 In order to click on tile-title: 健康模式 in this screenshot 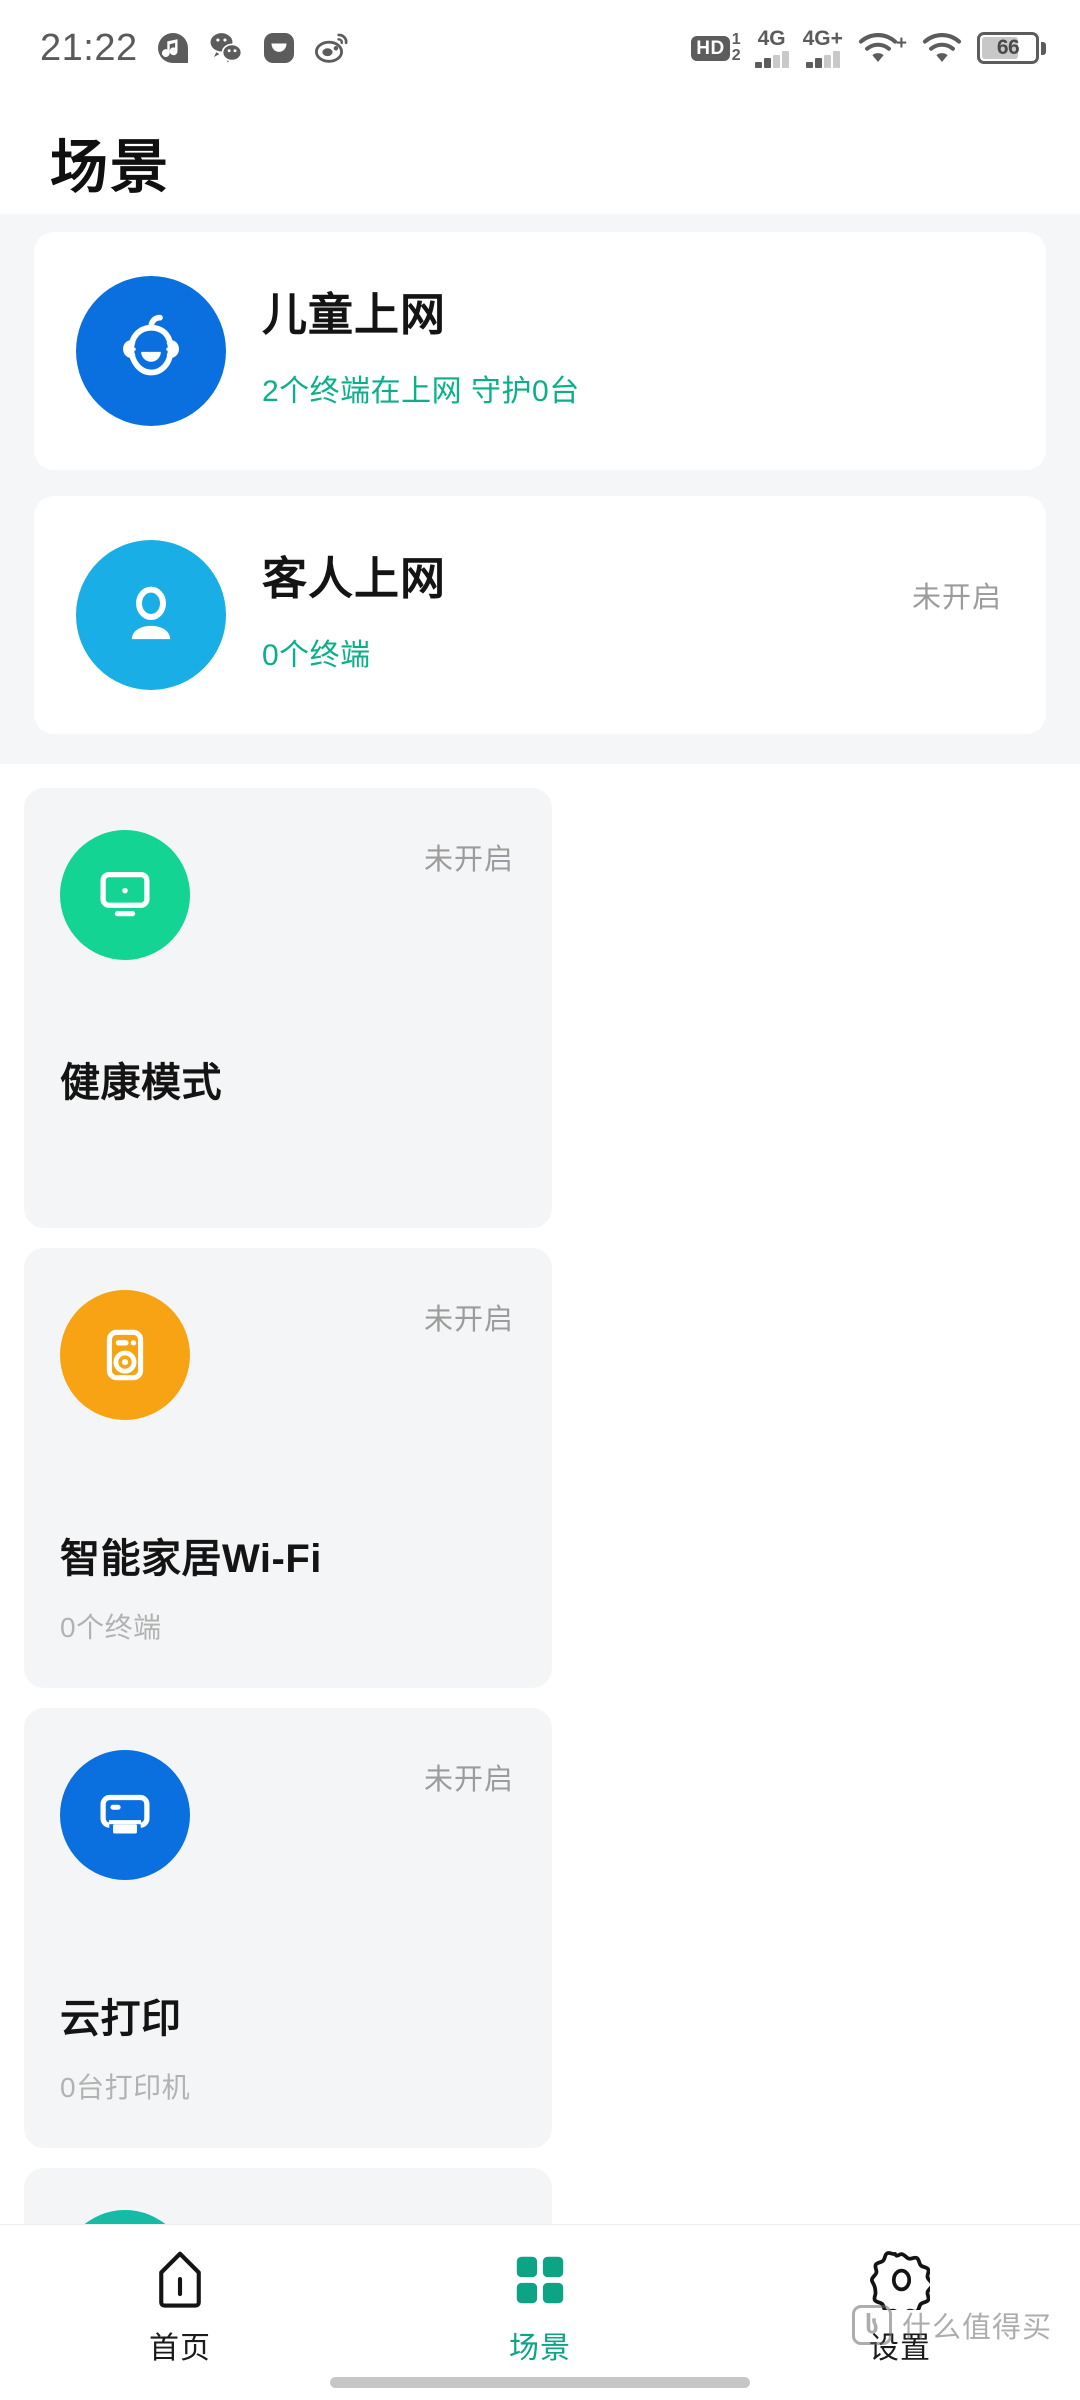, I will do `click(141, 1083)`.